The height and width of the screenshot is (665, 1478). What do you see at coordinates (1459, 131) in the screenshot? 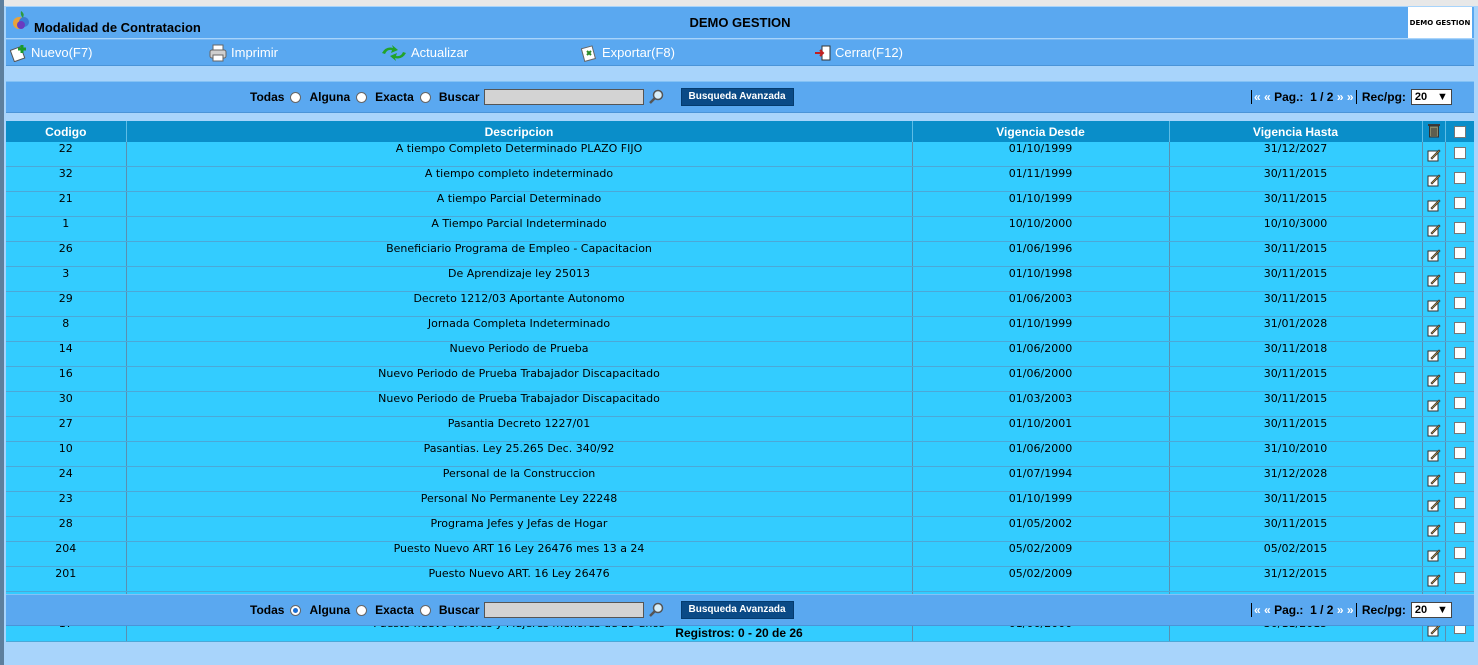
I see `select-all-checkbox` at bounding box center [1459, 131].